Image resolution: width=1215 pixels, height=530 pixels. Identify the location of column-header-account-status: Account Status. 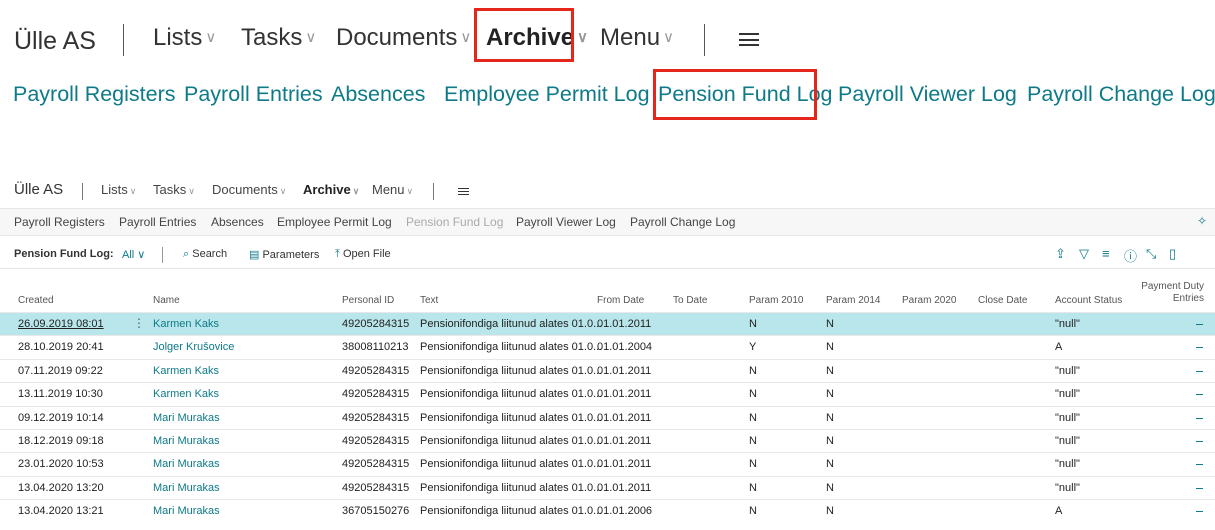
(1088, 300).